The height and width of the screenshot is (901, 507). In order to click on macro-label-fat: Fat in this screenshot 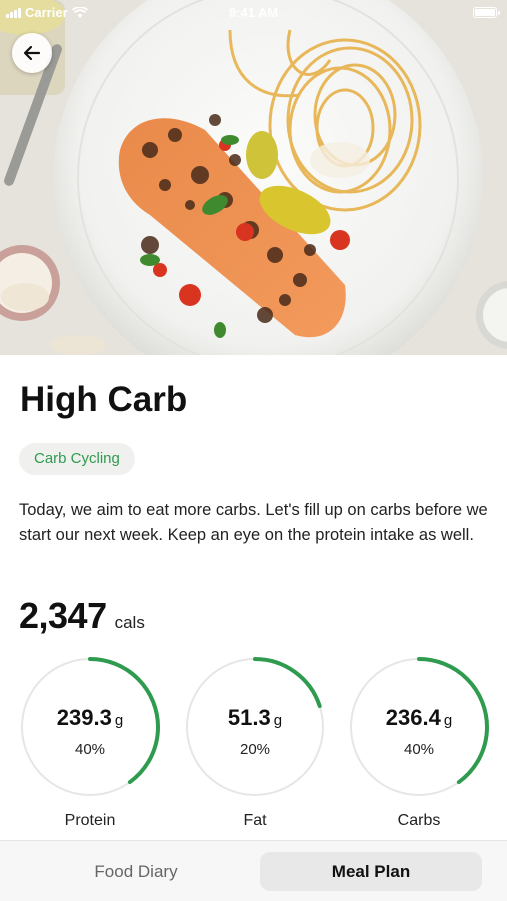, I will do `click(255, 820)`.